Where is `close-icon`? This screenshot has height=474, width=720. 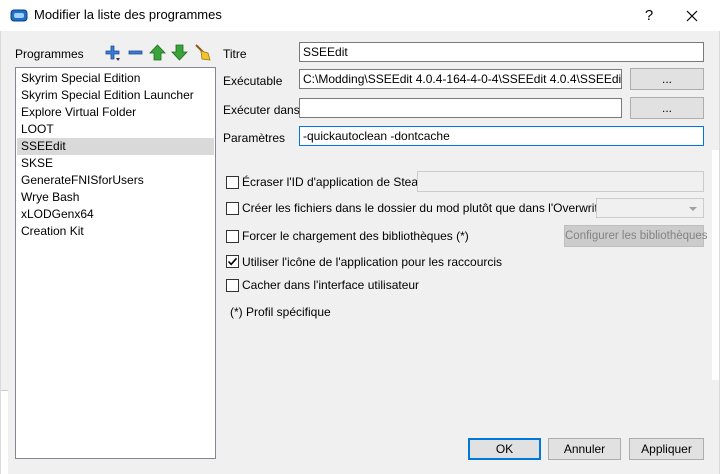
close-icon is located at coordinates (692, 16).